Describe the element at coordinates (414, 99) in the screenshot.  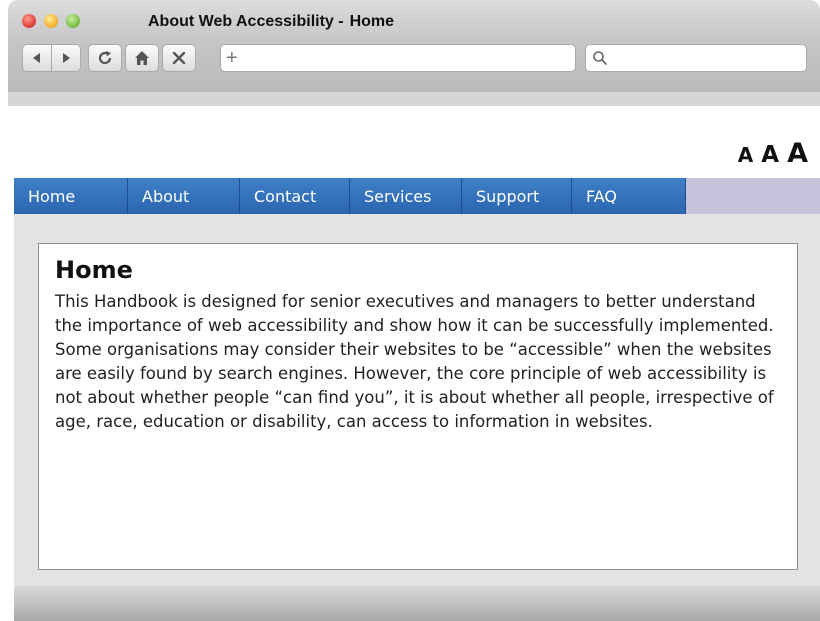
I see `toolbar-divider` at that location.